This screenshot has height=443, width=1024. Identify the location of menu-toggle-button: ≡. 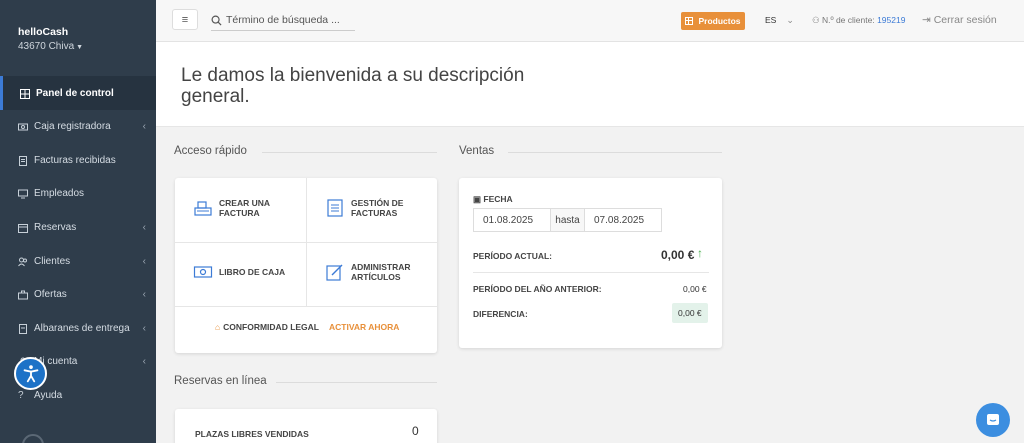
(185, 19).